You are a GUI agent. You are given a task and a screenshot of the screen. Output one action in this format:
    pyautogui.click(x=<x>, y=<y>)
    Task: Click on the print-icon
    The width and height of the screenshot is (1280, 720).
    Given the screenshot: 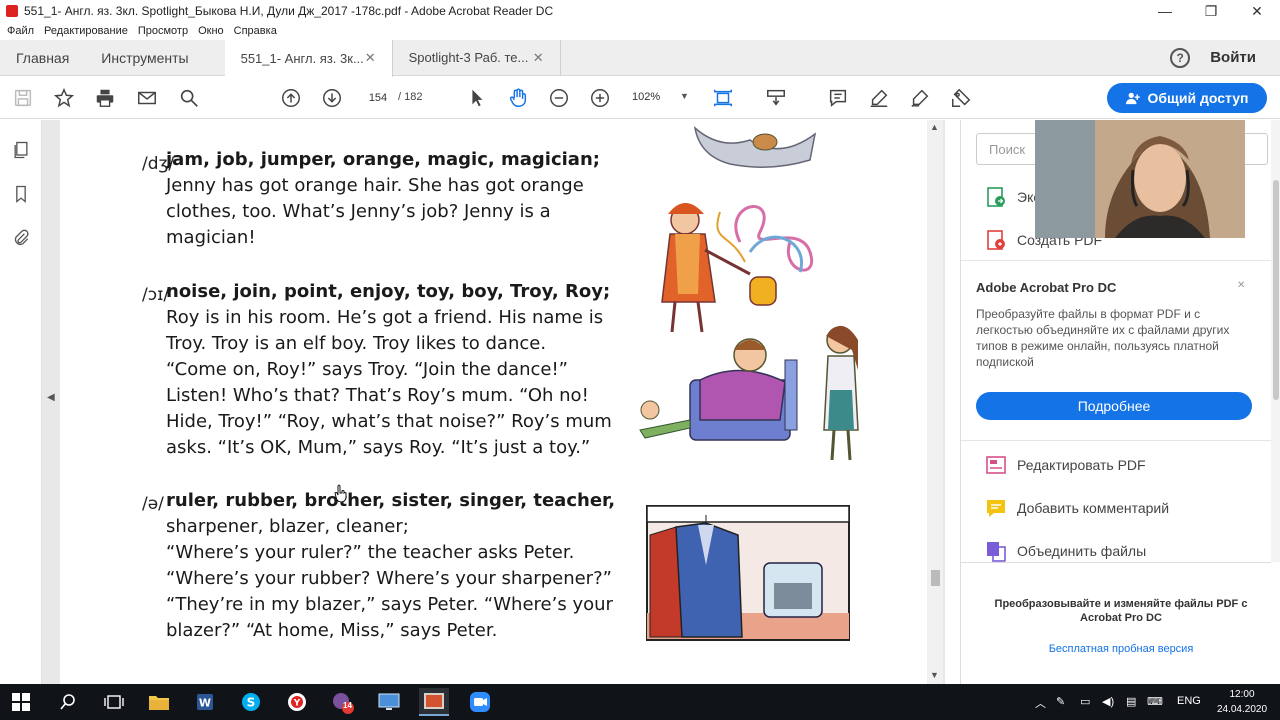 What is the action you would take?
    pyautogui.click(x=105, y=98)
    